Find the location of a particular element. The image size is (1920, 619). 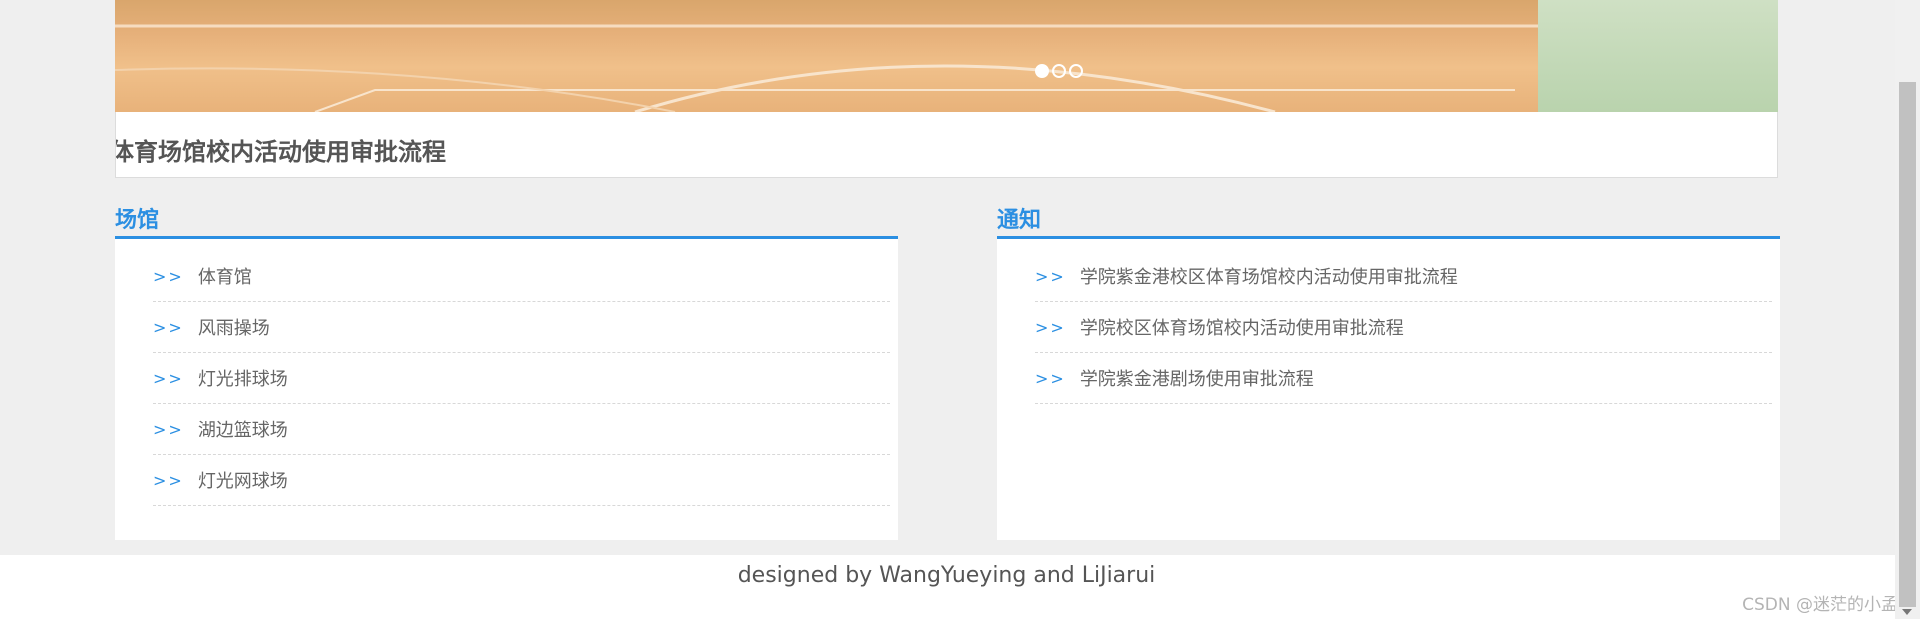

page-scrollbar is located at coordinates (1907, 309).